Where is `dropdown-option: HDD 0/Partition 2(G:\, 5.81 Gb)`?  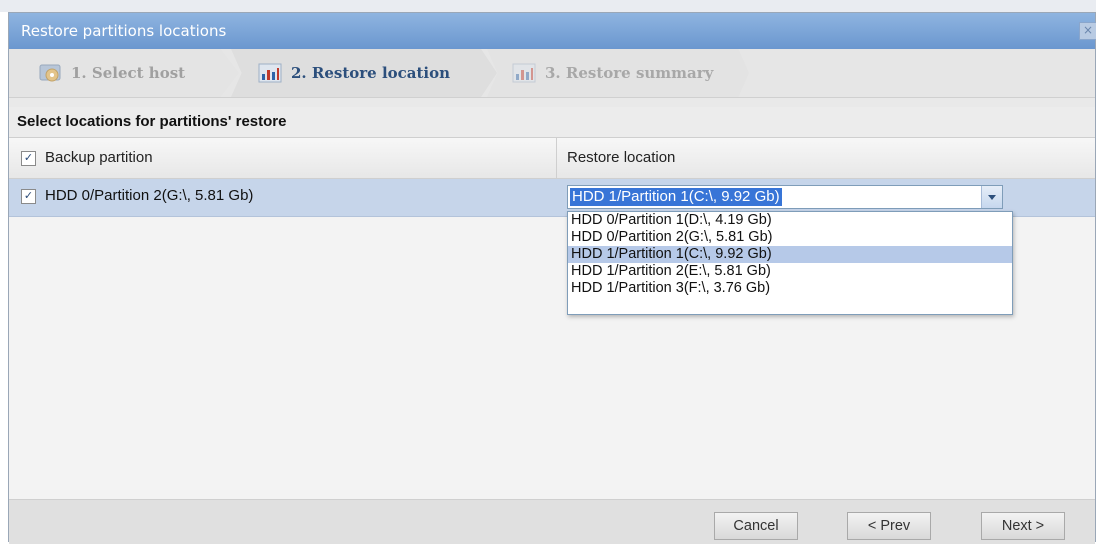 dropdown-option: HDD 0/Partition 2(G:\, 5.81 Gb) is located at coordinates (790, 237).